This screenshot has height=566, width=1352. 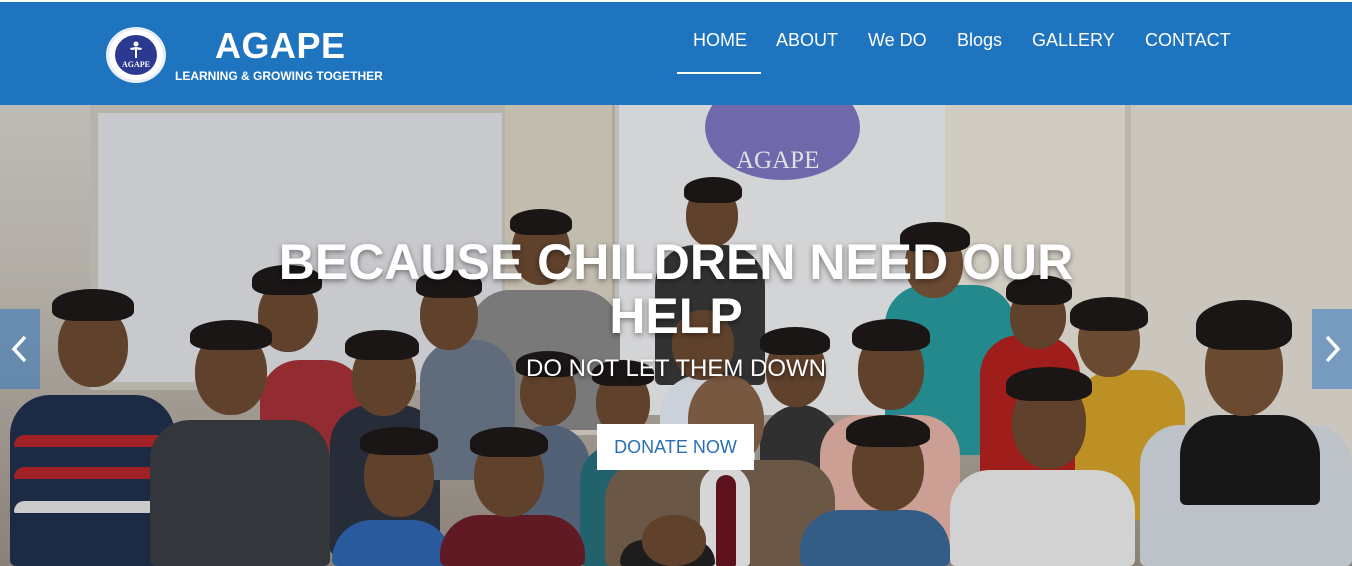 I want to click on slider-prev-button, so click(x=20, y=349).